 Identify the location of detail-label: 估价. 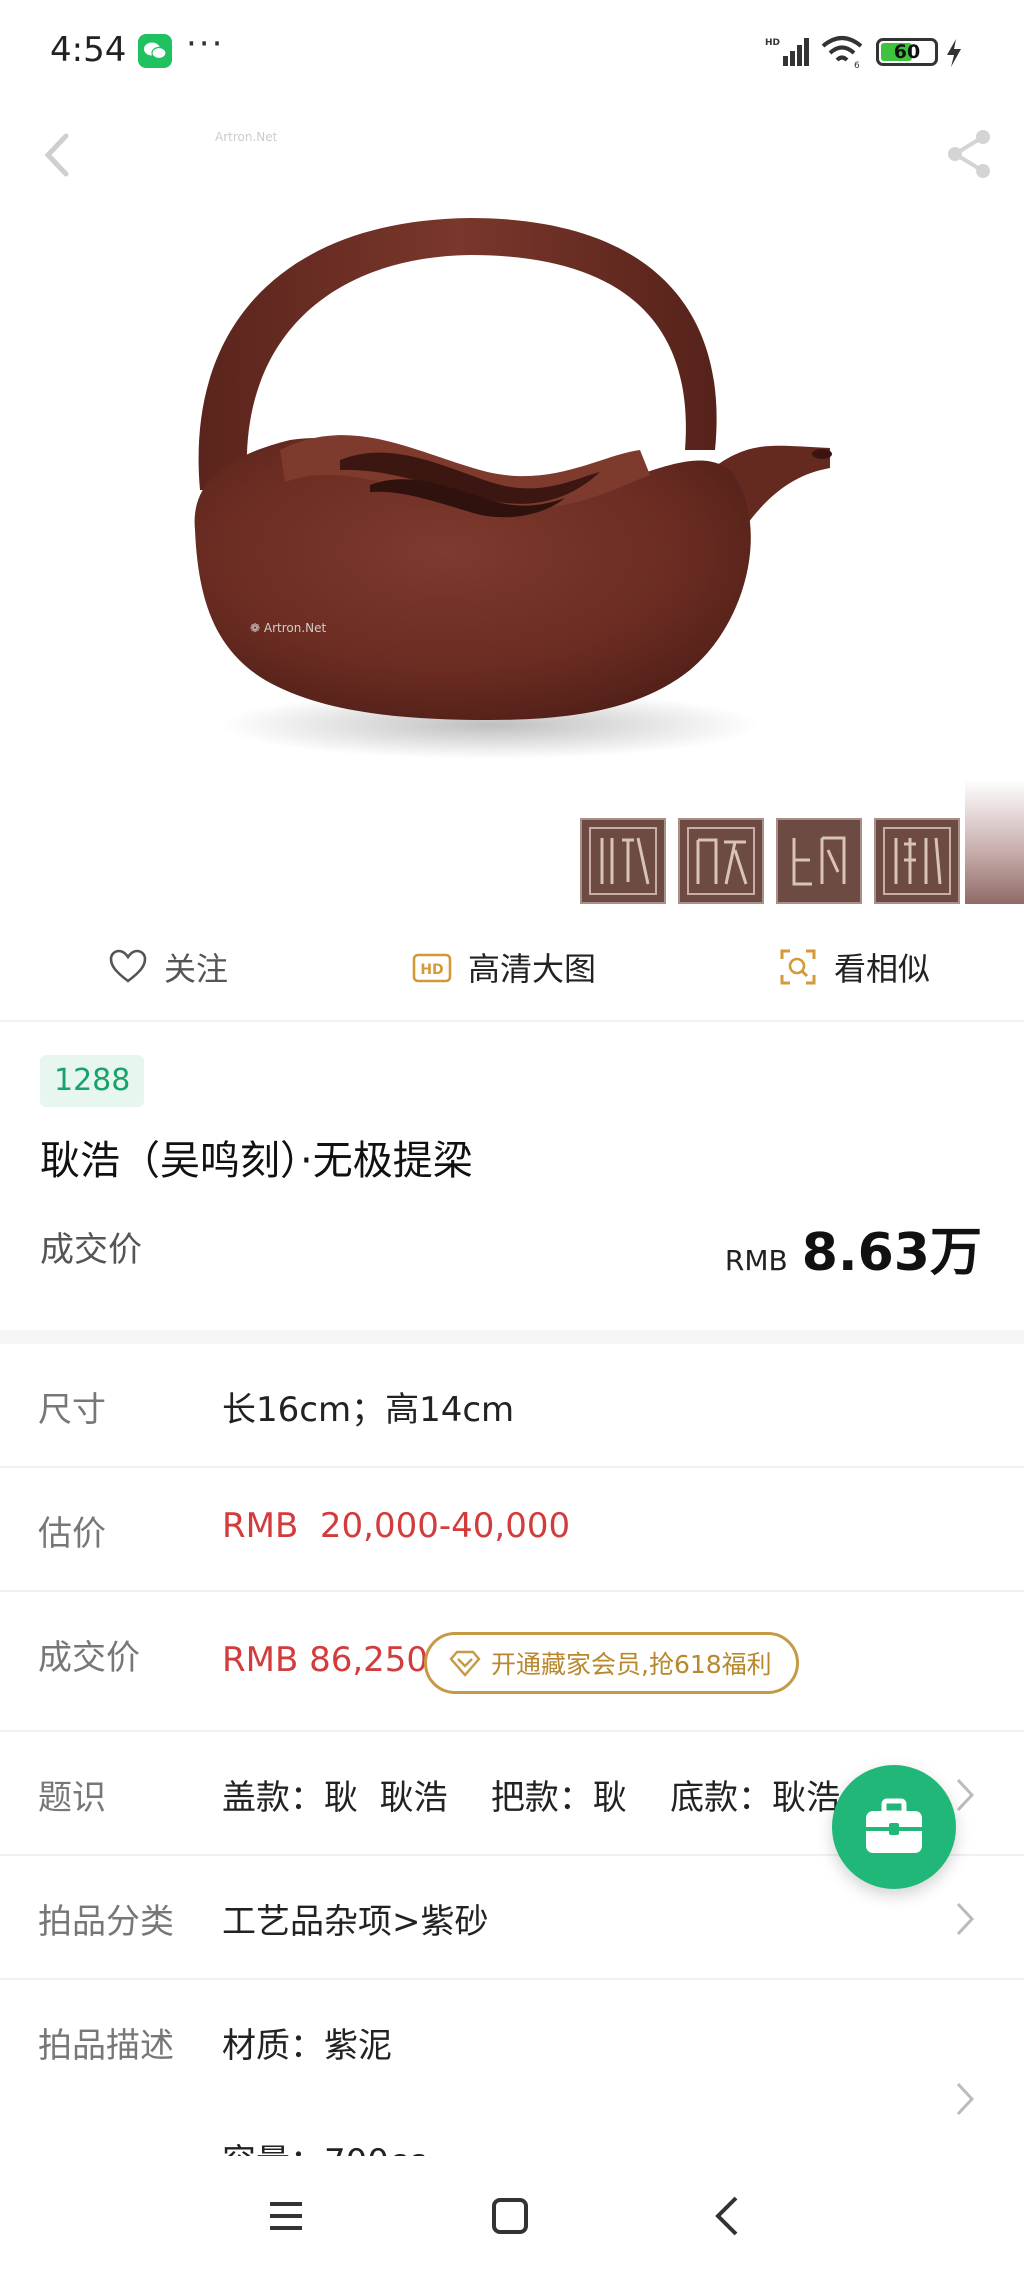
(72, 1534).